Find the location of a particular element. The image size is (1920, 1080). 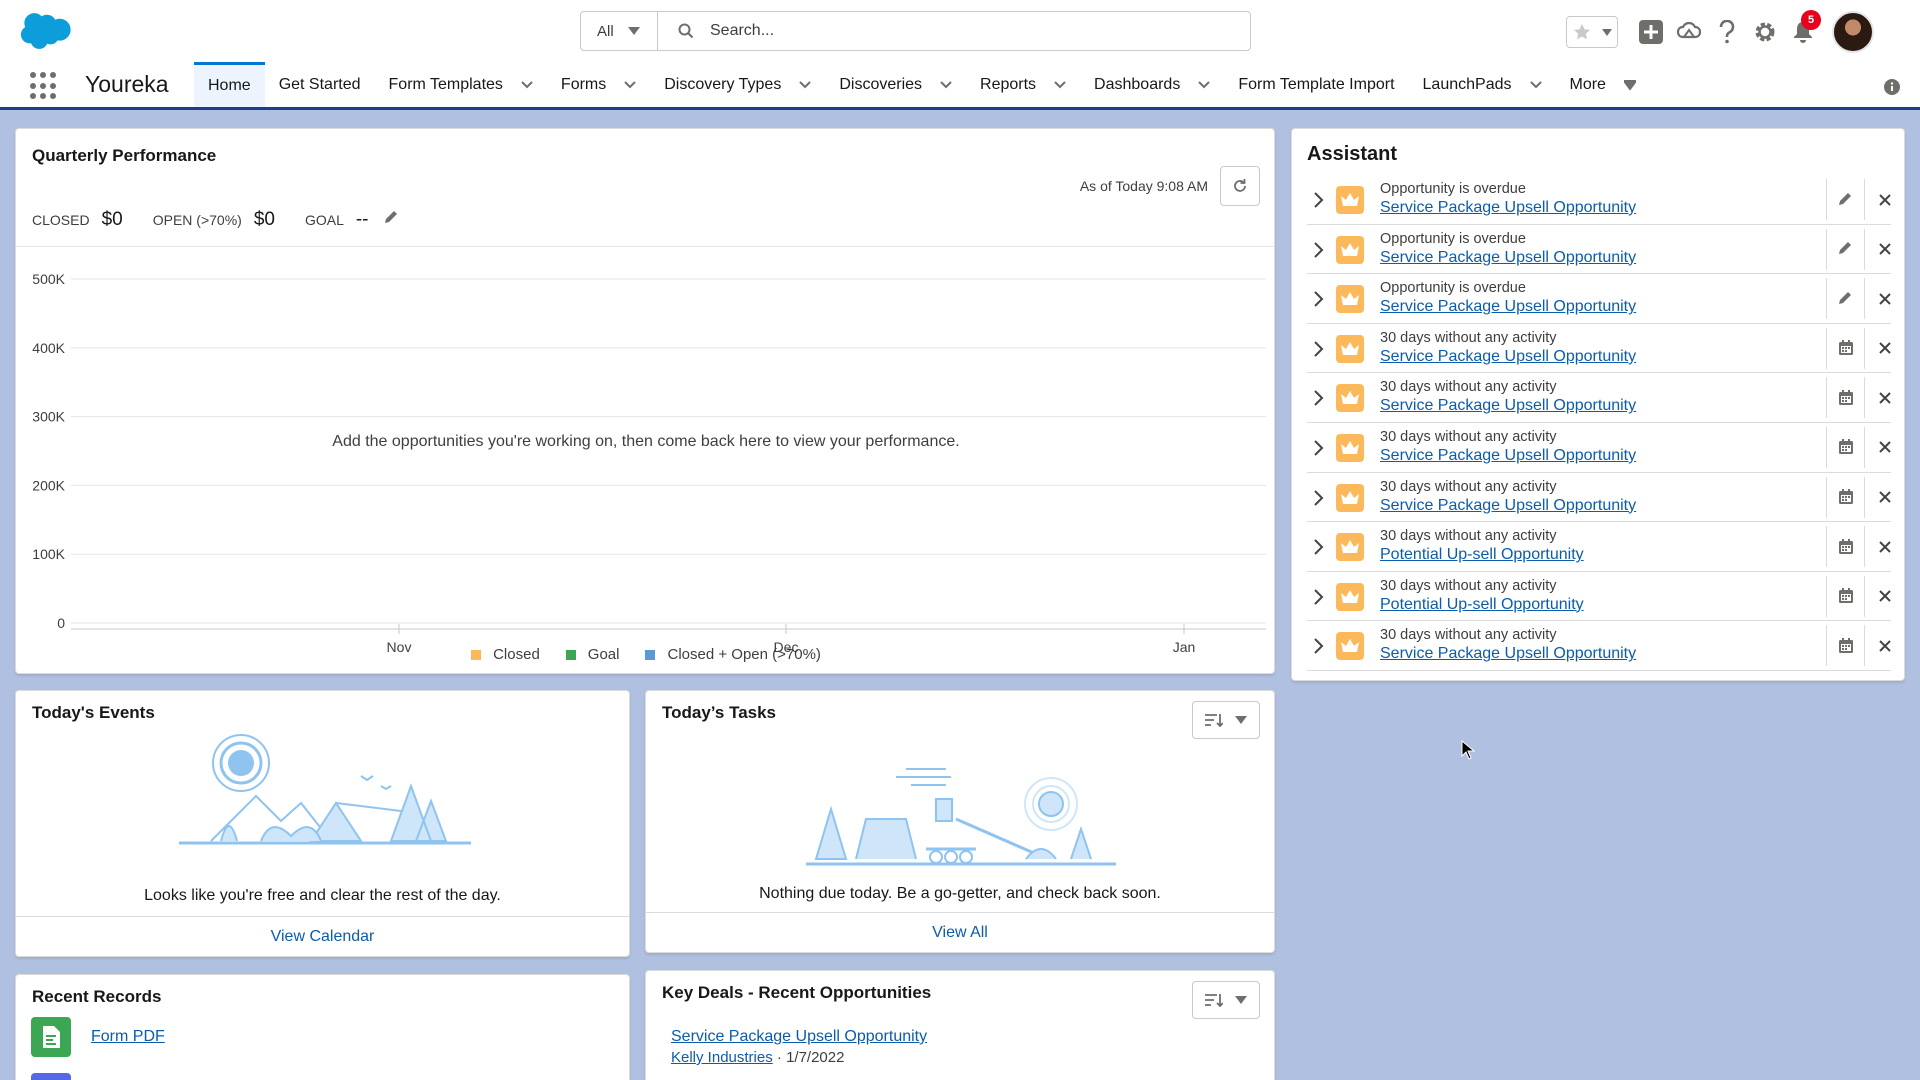

nav-tab: Dashboards is located at coordinates (1152, 84).